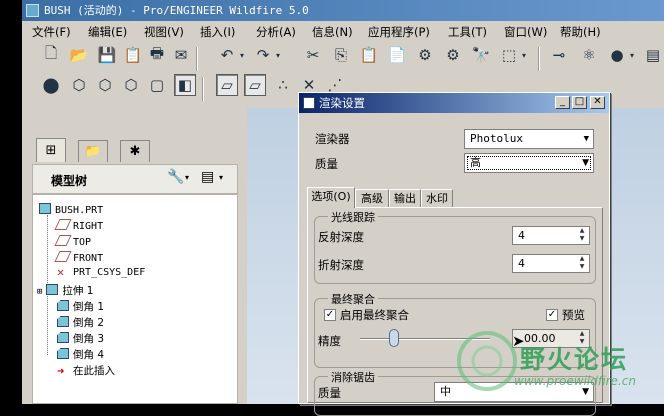 This screenshot has height=416, width=664. I want to click on save-copy-icon: 📋, so click(133, 55).